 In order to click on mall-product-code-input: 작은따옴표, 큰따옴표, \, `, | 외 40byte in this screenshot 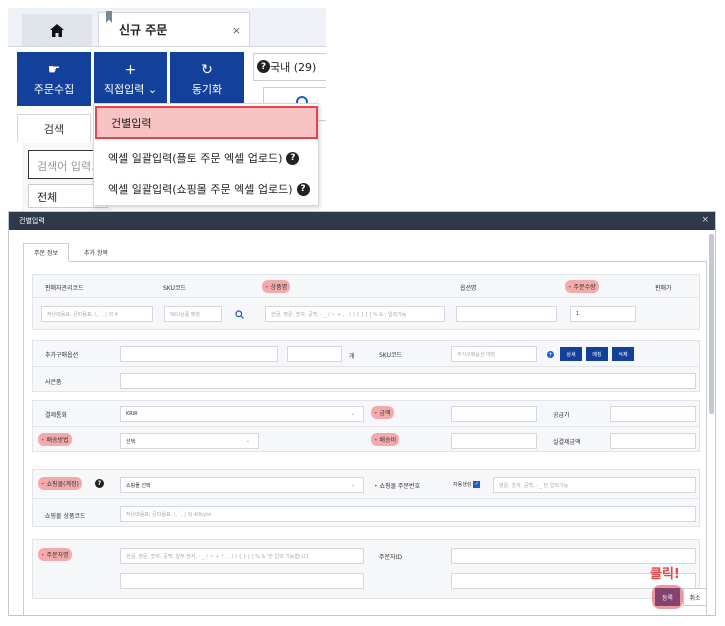, I will do `click(408, 514)`.